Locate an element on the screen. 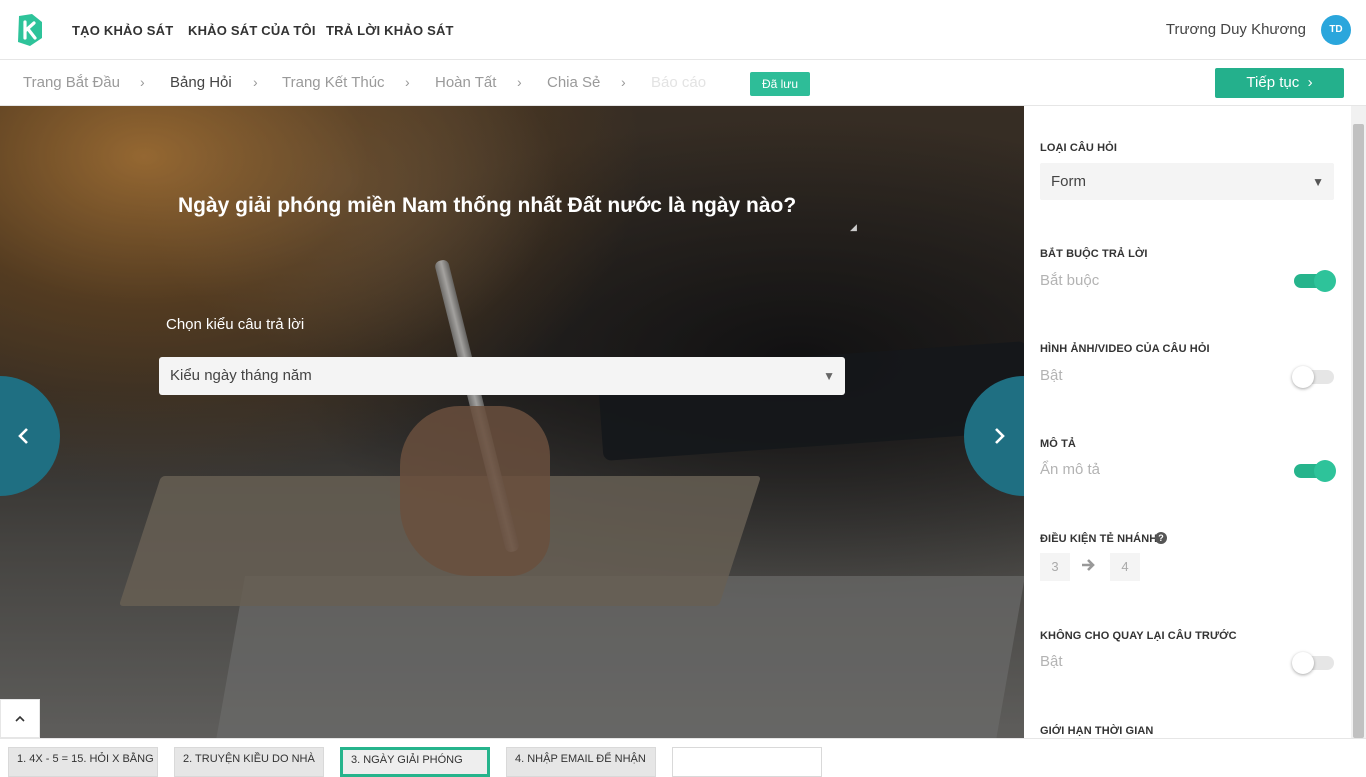 The width and height of the screenshot is (1366, 777). required-toggle is located at coordinates (1315, 281).